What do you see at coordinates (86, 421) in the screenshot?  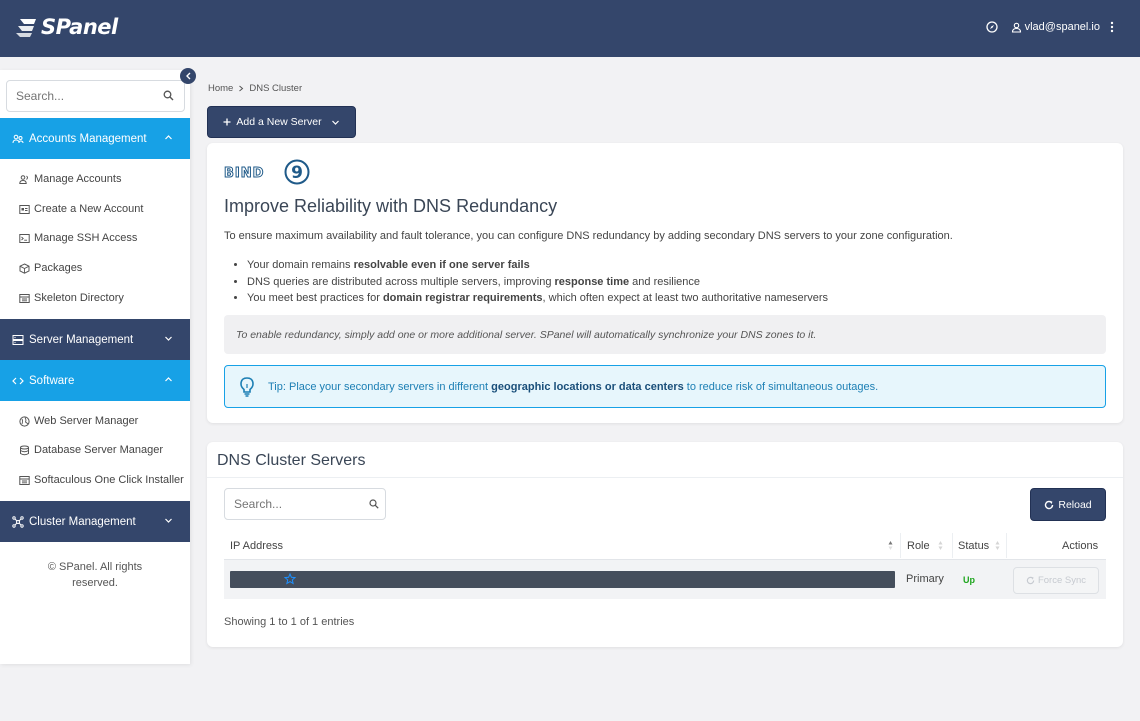 I see `sidebar-item-label: Web Server Manager` at bounding box center [86, 421].